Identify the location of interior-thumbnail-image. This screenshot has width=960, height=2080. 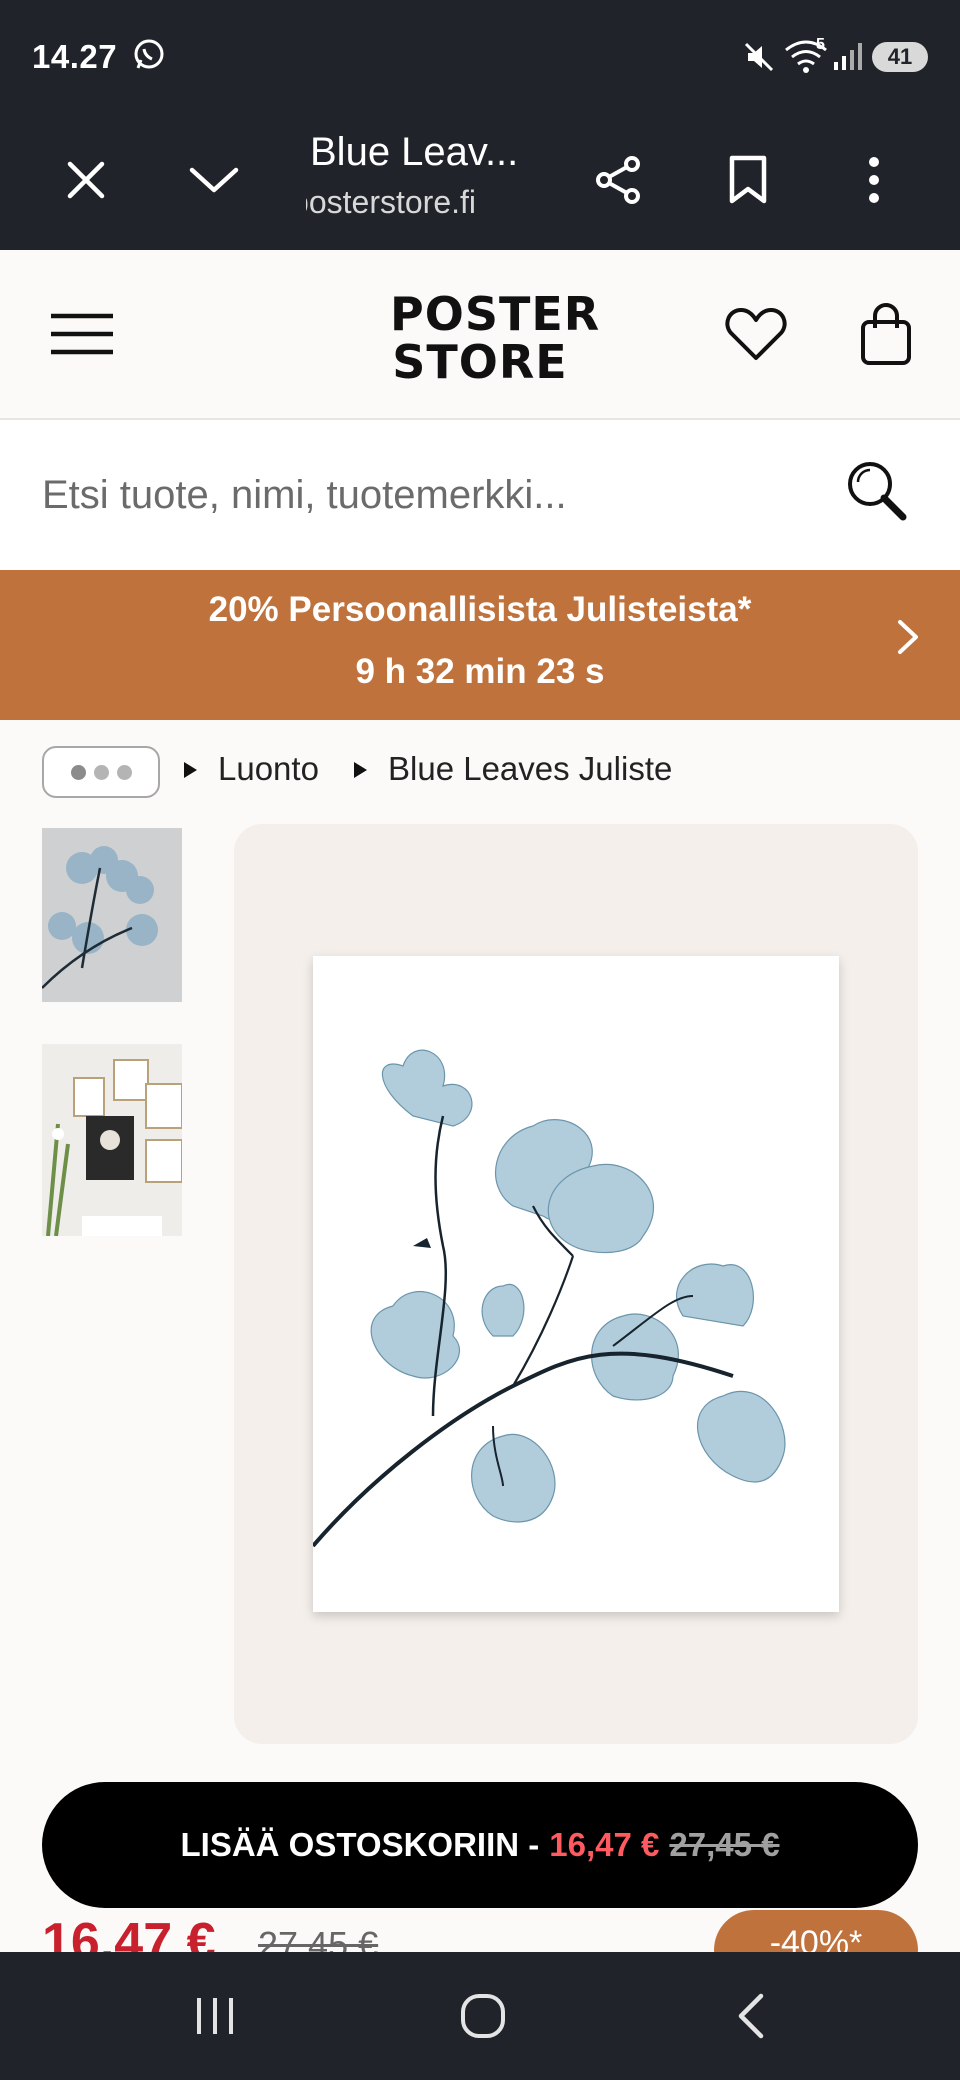
(112, 1140).